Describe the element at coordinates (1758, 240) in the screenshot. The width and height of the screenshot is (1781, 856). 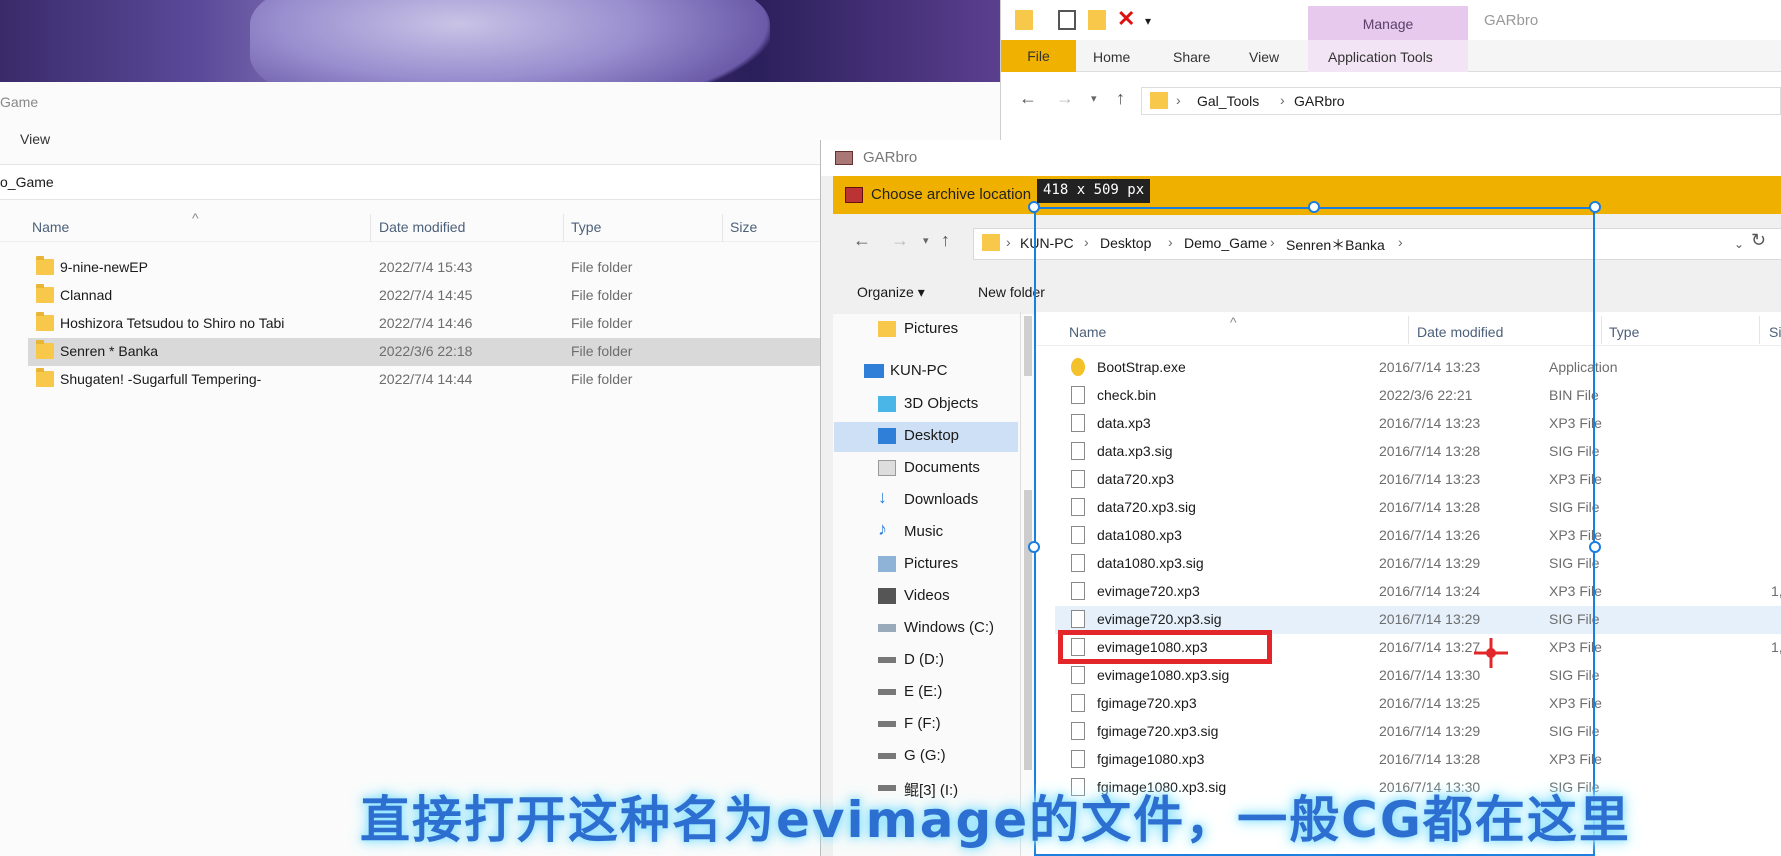
I see `refresh-icon: ↻` at that location.